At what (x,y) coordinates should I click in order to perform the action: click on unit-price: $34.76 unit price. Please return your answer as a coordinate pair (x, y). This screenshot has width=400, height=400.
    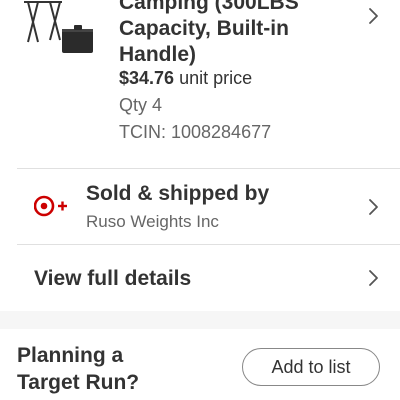
    Looking at the image, I should click on (185, 78).